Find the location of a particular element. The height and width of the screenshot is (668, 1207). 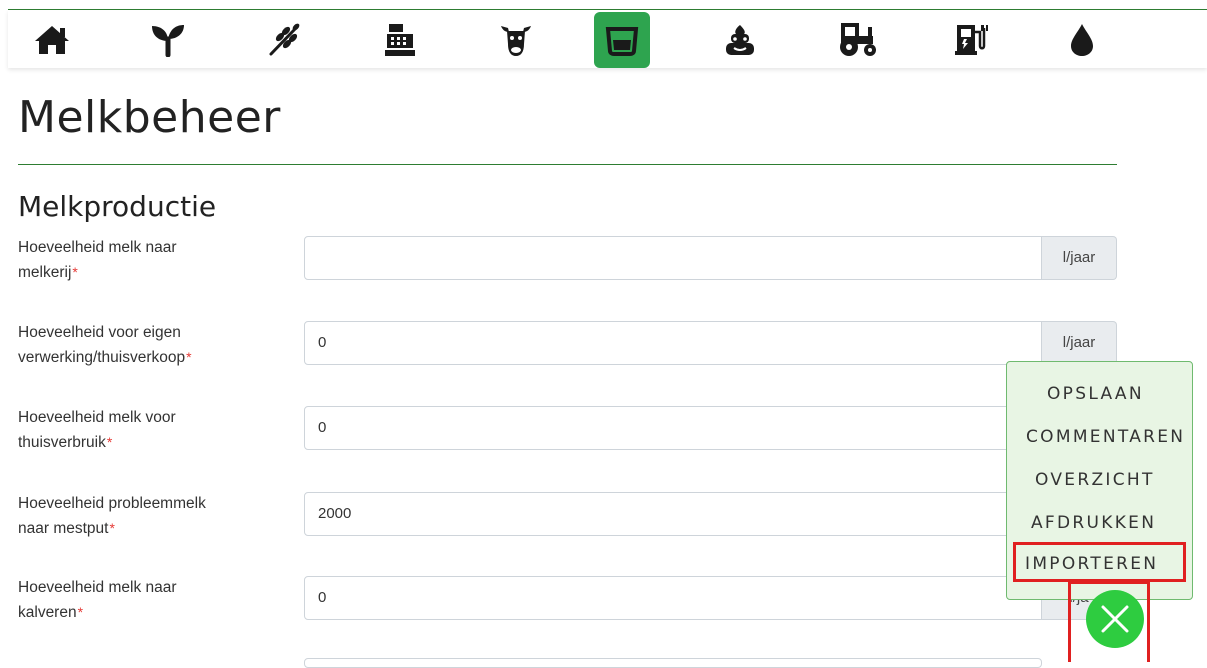

label-line-2: thuisverbruik is located at coordinates (62, 442).